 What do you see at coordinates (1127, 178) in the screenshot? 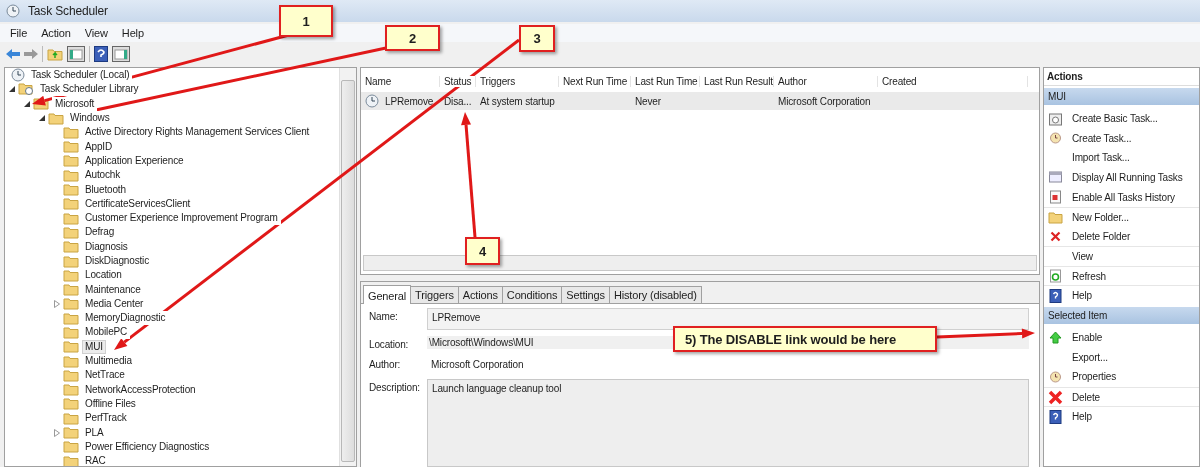
I see `action-link: Display All Running Tasks` at bounding box center [1127, 178].